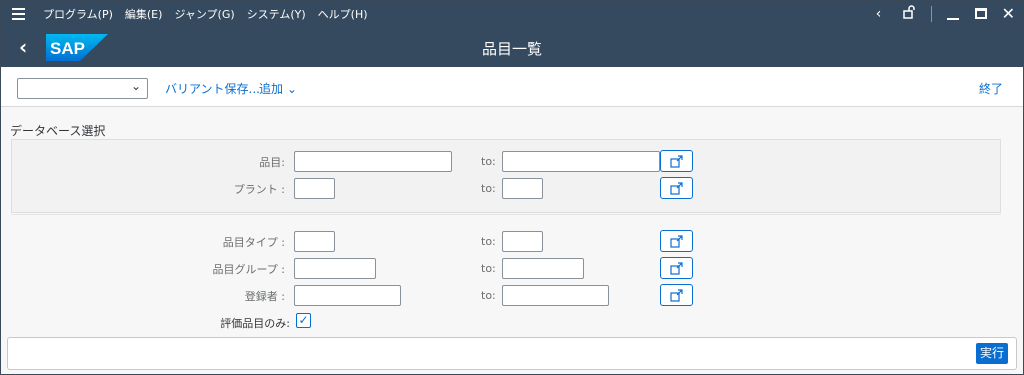 The width and height of the screenshot is (1024, 375). I want to click on material-multiple-selection-button, so click(676, 161).